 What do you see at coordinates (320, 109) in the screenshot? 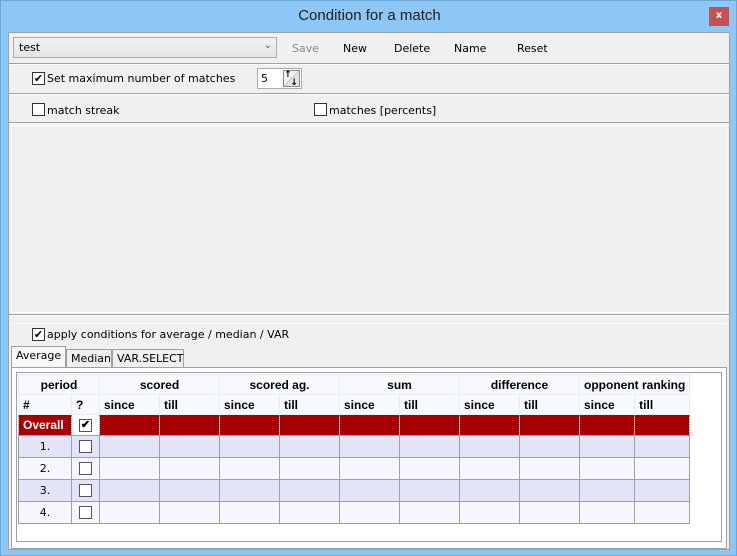
I see `matches-percents-checkbox` at bounding box center [320, 109].